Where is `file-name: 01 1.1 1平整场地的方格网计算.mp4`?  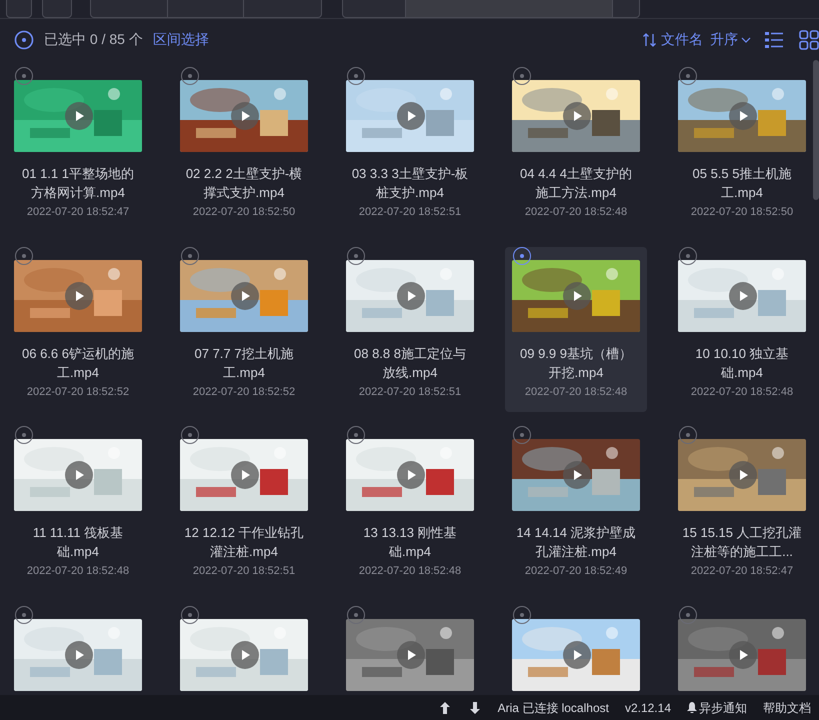 file-name: 01 1.1 1平整场地的方格网计算.mp4 is located at coordinates (78, 183).